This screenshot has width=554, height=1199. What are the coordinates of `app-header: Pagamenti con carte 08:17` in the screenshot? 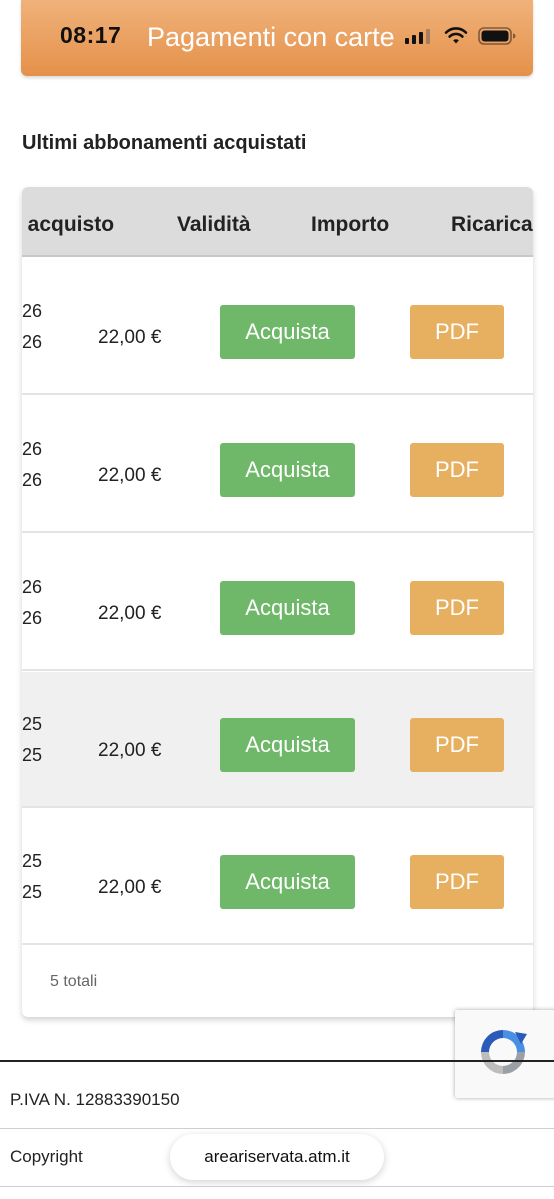 It's located at (277, 38).